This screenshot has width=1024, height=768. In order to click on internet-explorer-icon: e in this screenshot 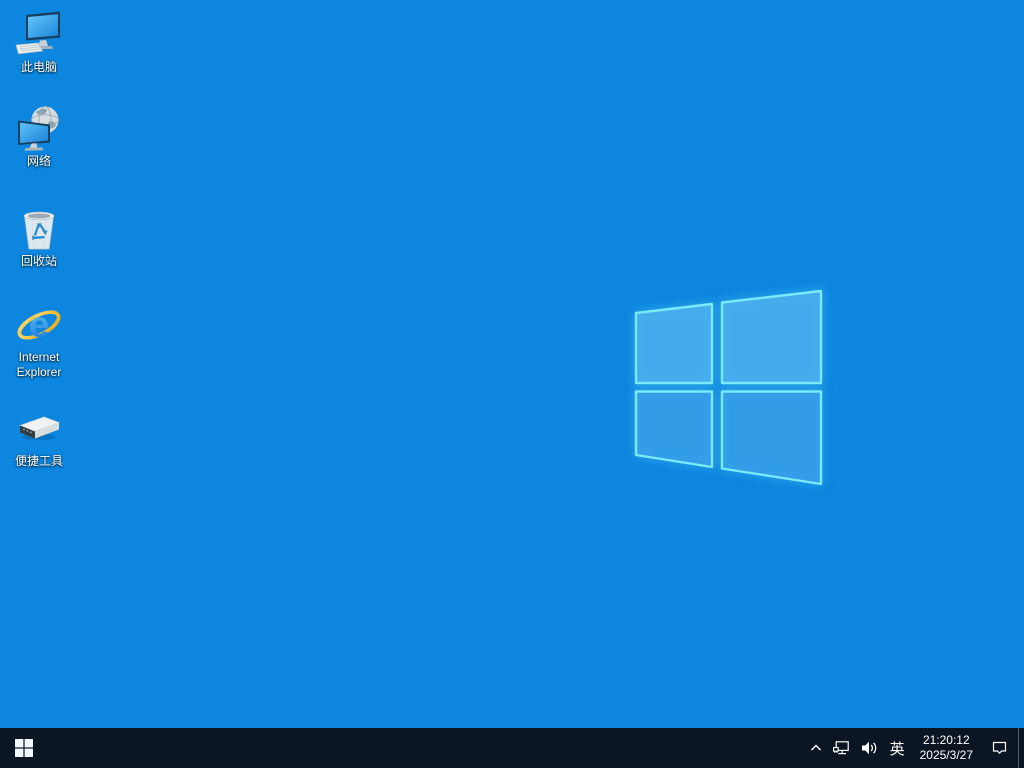, I will do `click(39, 324)`.